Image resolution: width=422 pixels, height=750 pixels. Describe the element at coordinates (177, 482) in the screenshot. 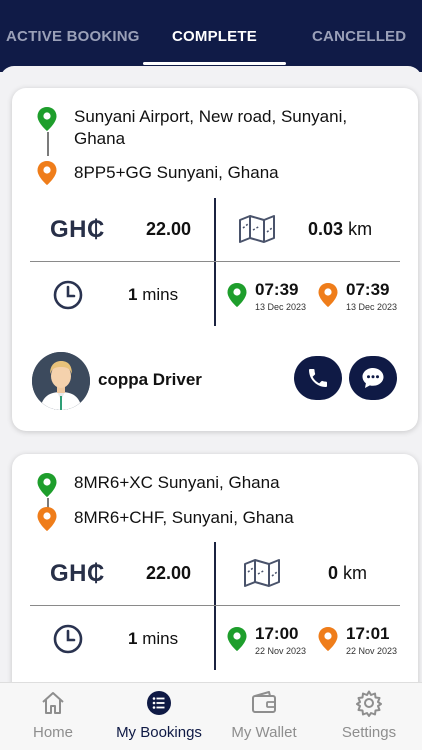

I see `pickup-address: 8MR6+XC Sunyani, Ghana` at that location.